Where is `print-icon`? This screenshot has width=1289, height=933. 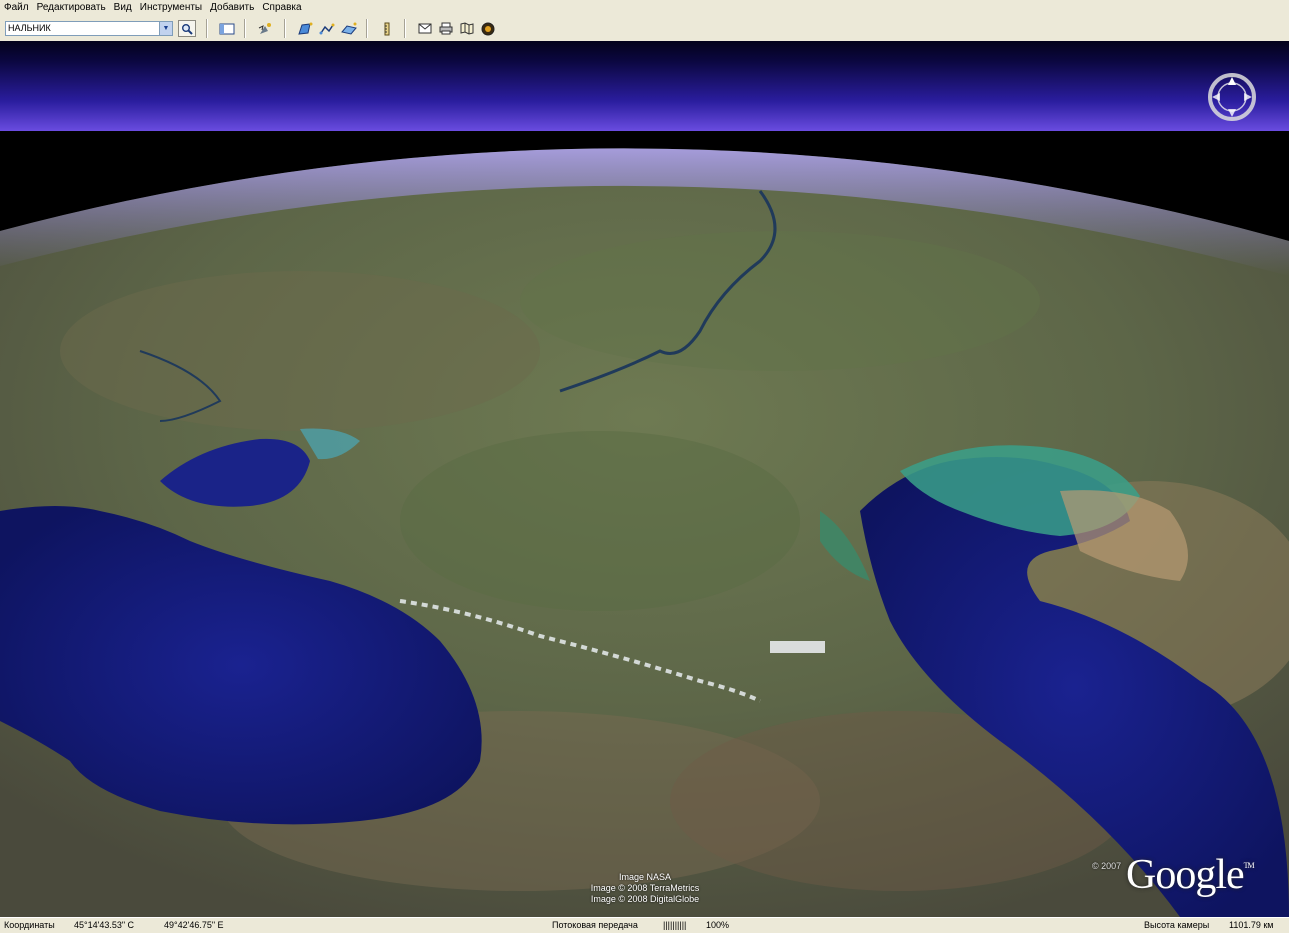
print-icon is located at coordinates (446, 28).